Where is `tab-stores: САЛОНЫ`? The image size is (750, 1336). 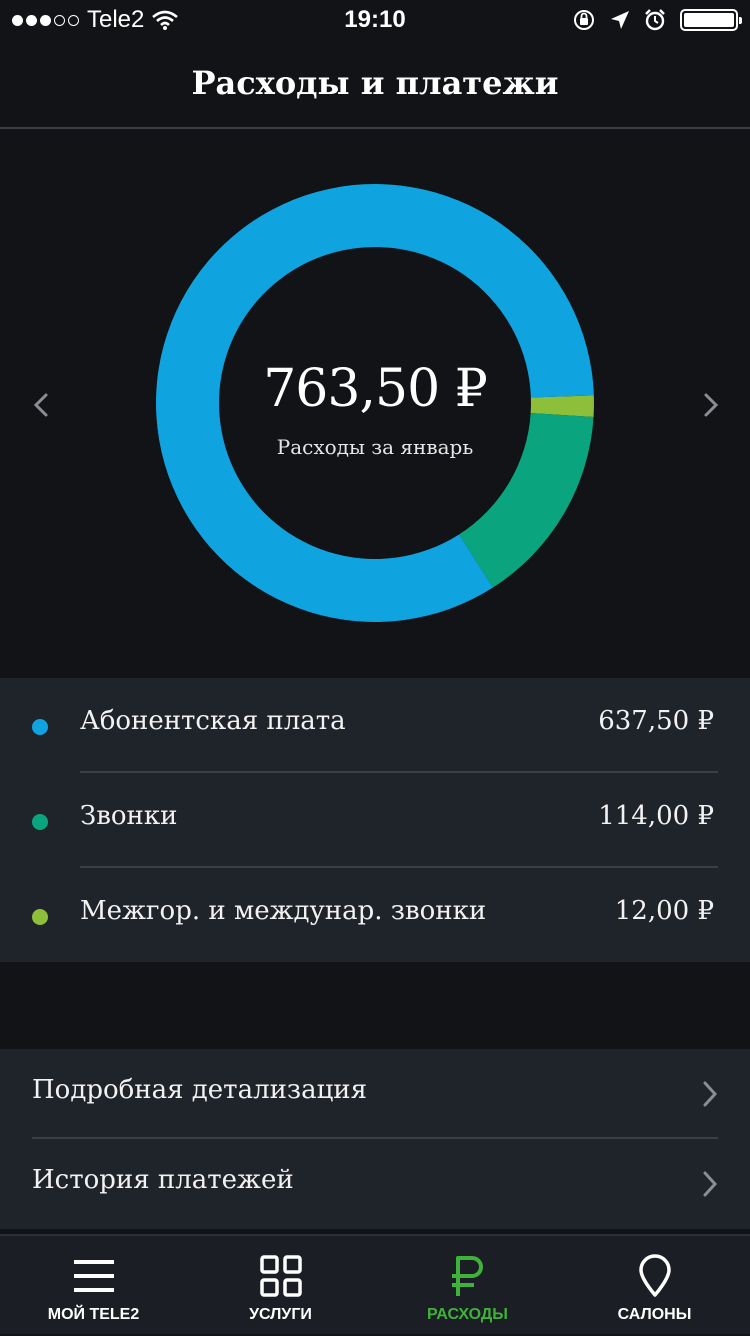
tab-stores: САЛОНЫ is located at coordinates (654, 1286).